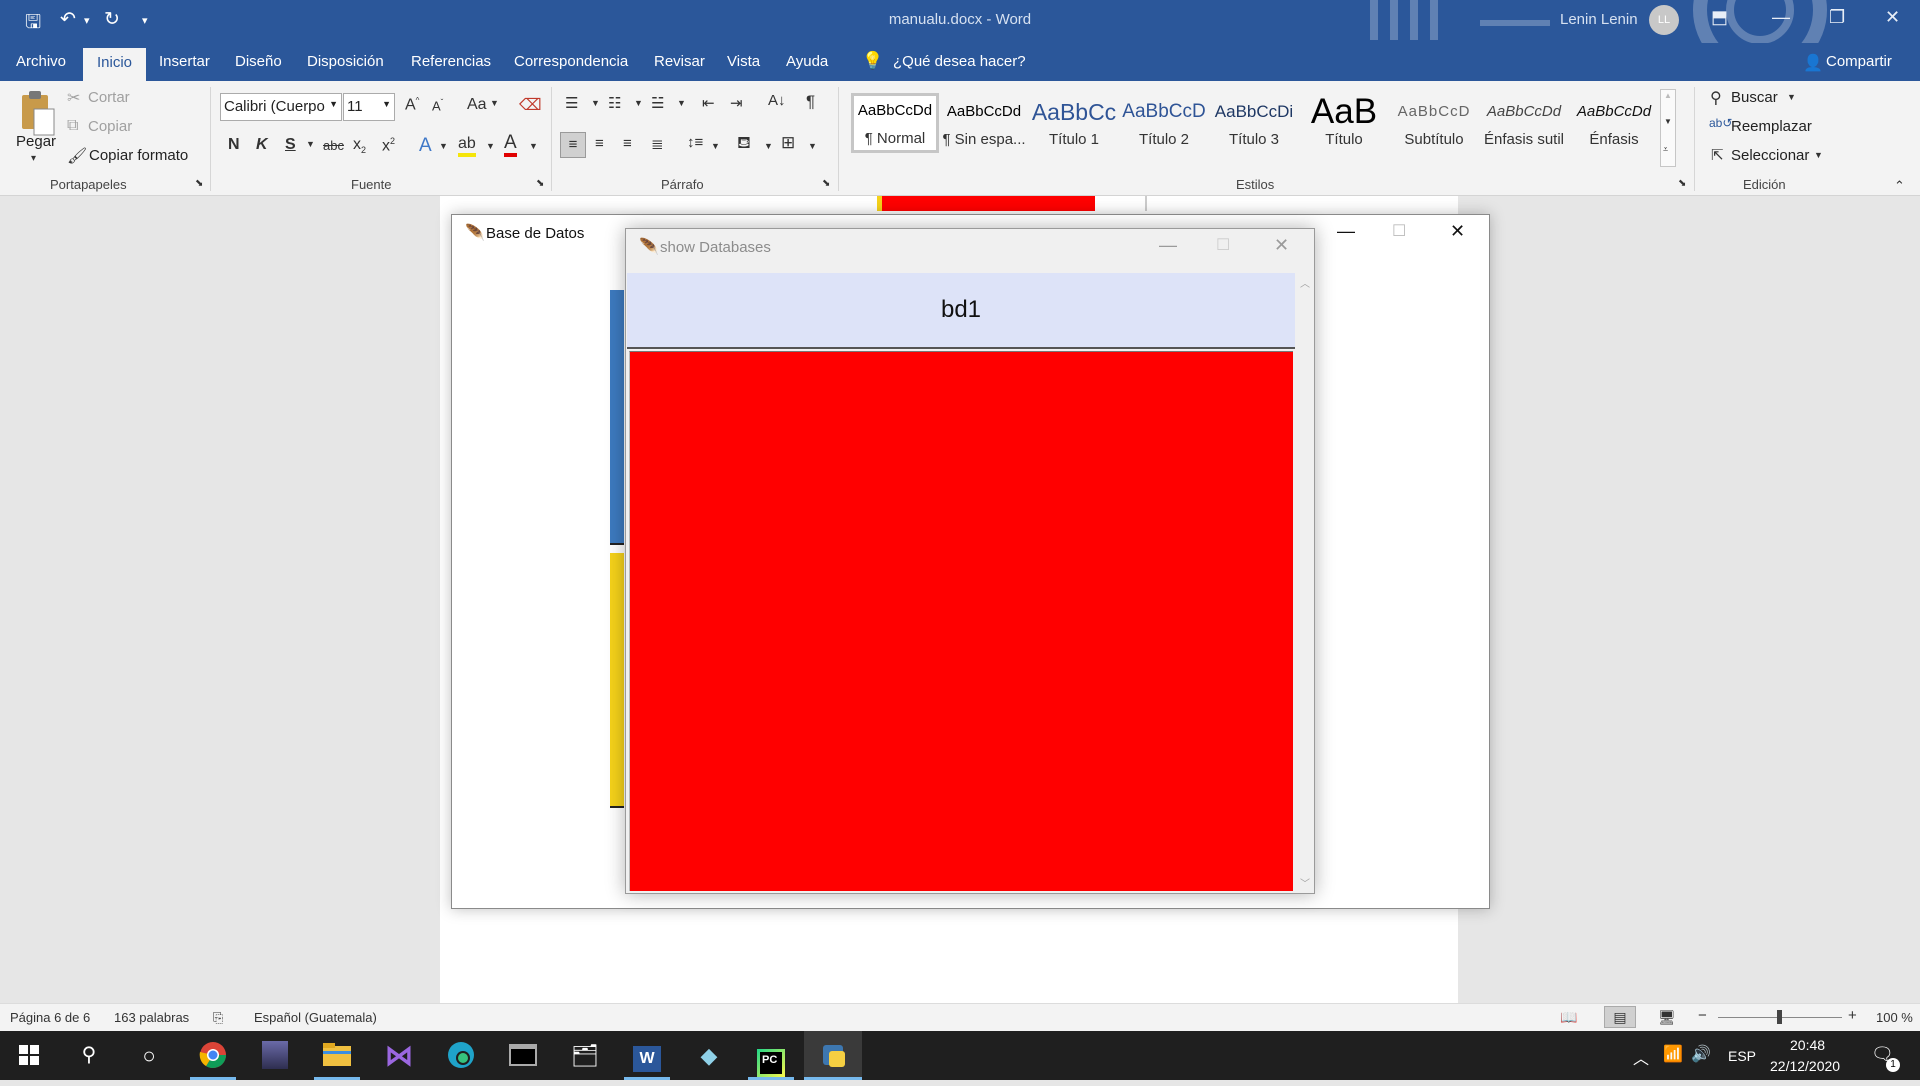 The width and height of the screenshot is (1920, 1086). Describe the element at coordinates (1164, 127) in the screenshot. I see `style-titulo-2: AaBbCcD Título 2` at that location.